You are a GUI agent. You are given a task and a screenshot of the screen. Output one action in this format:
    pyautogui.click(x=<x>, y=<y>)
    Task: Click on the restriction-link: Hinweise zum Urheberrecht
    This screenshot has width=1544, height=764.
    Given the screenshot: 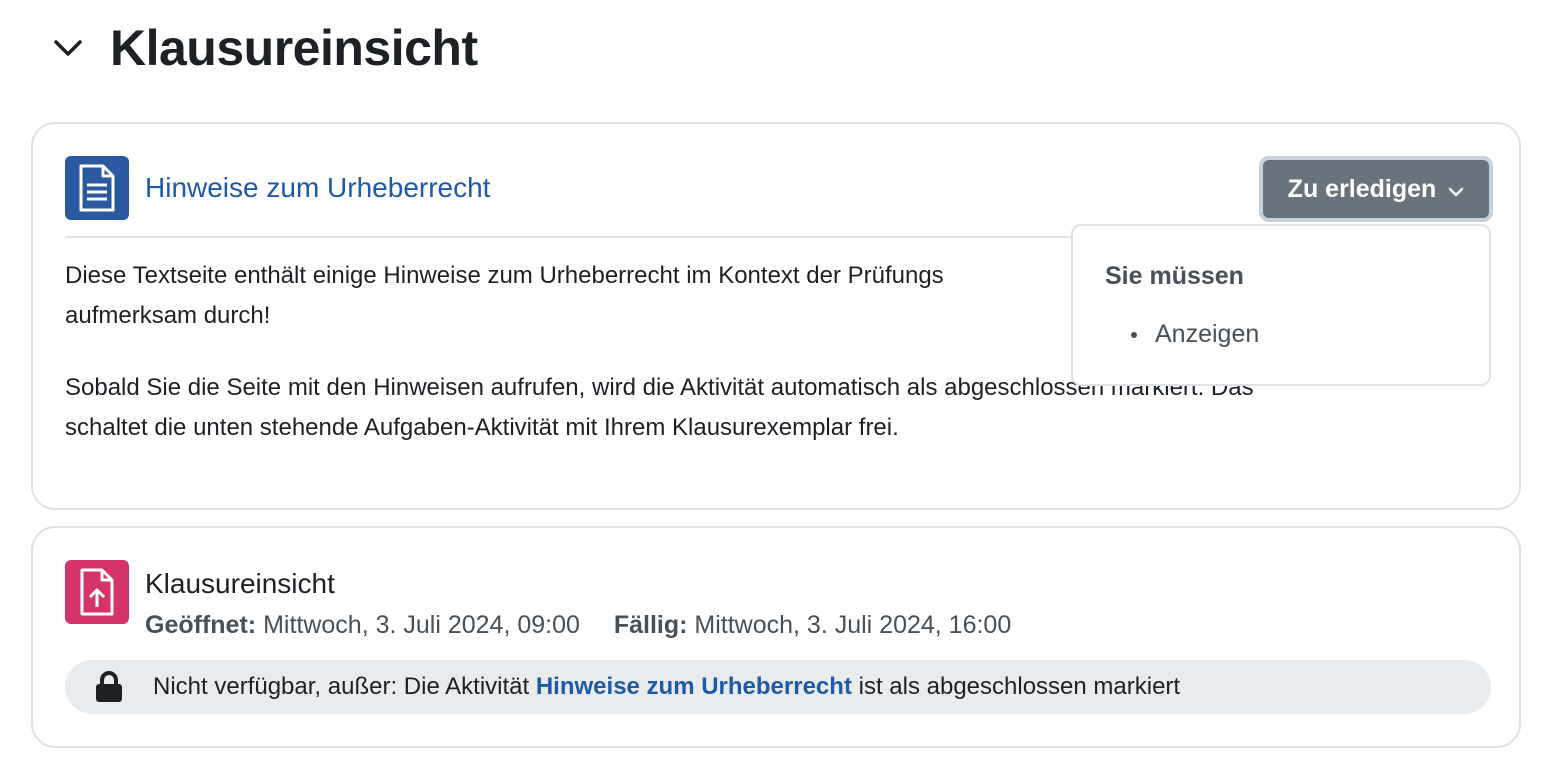 What is the action you would take?
    pyautogui.click(x=694, y=687)
    